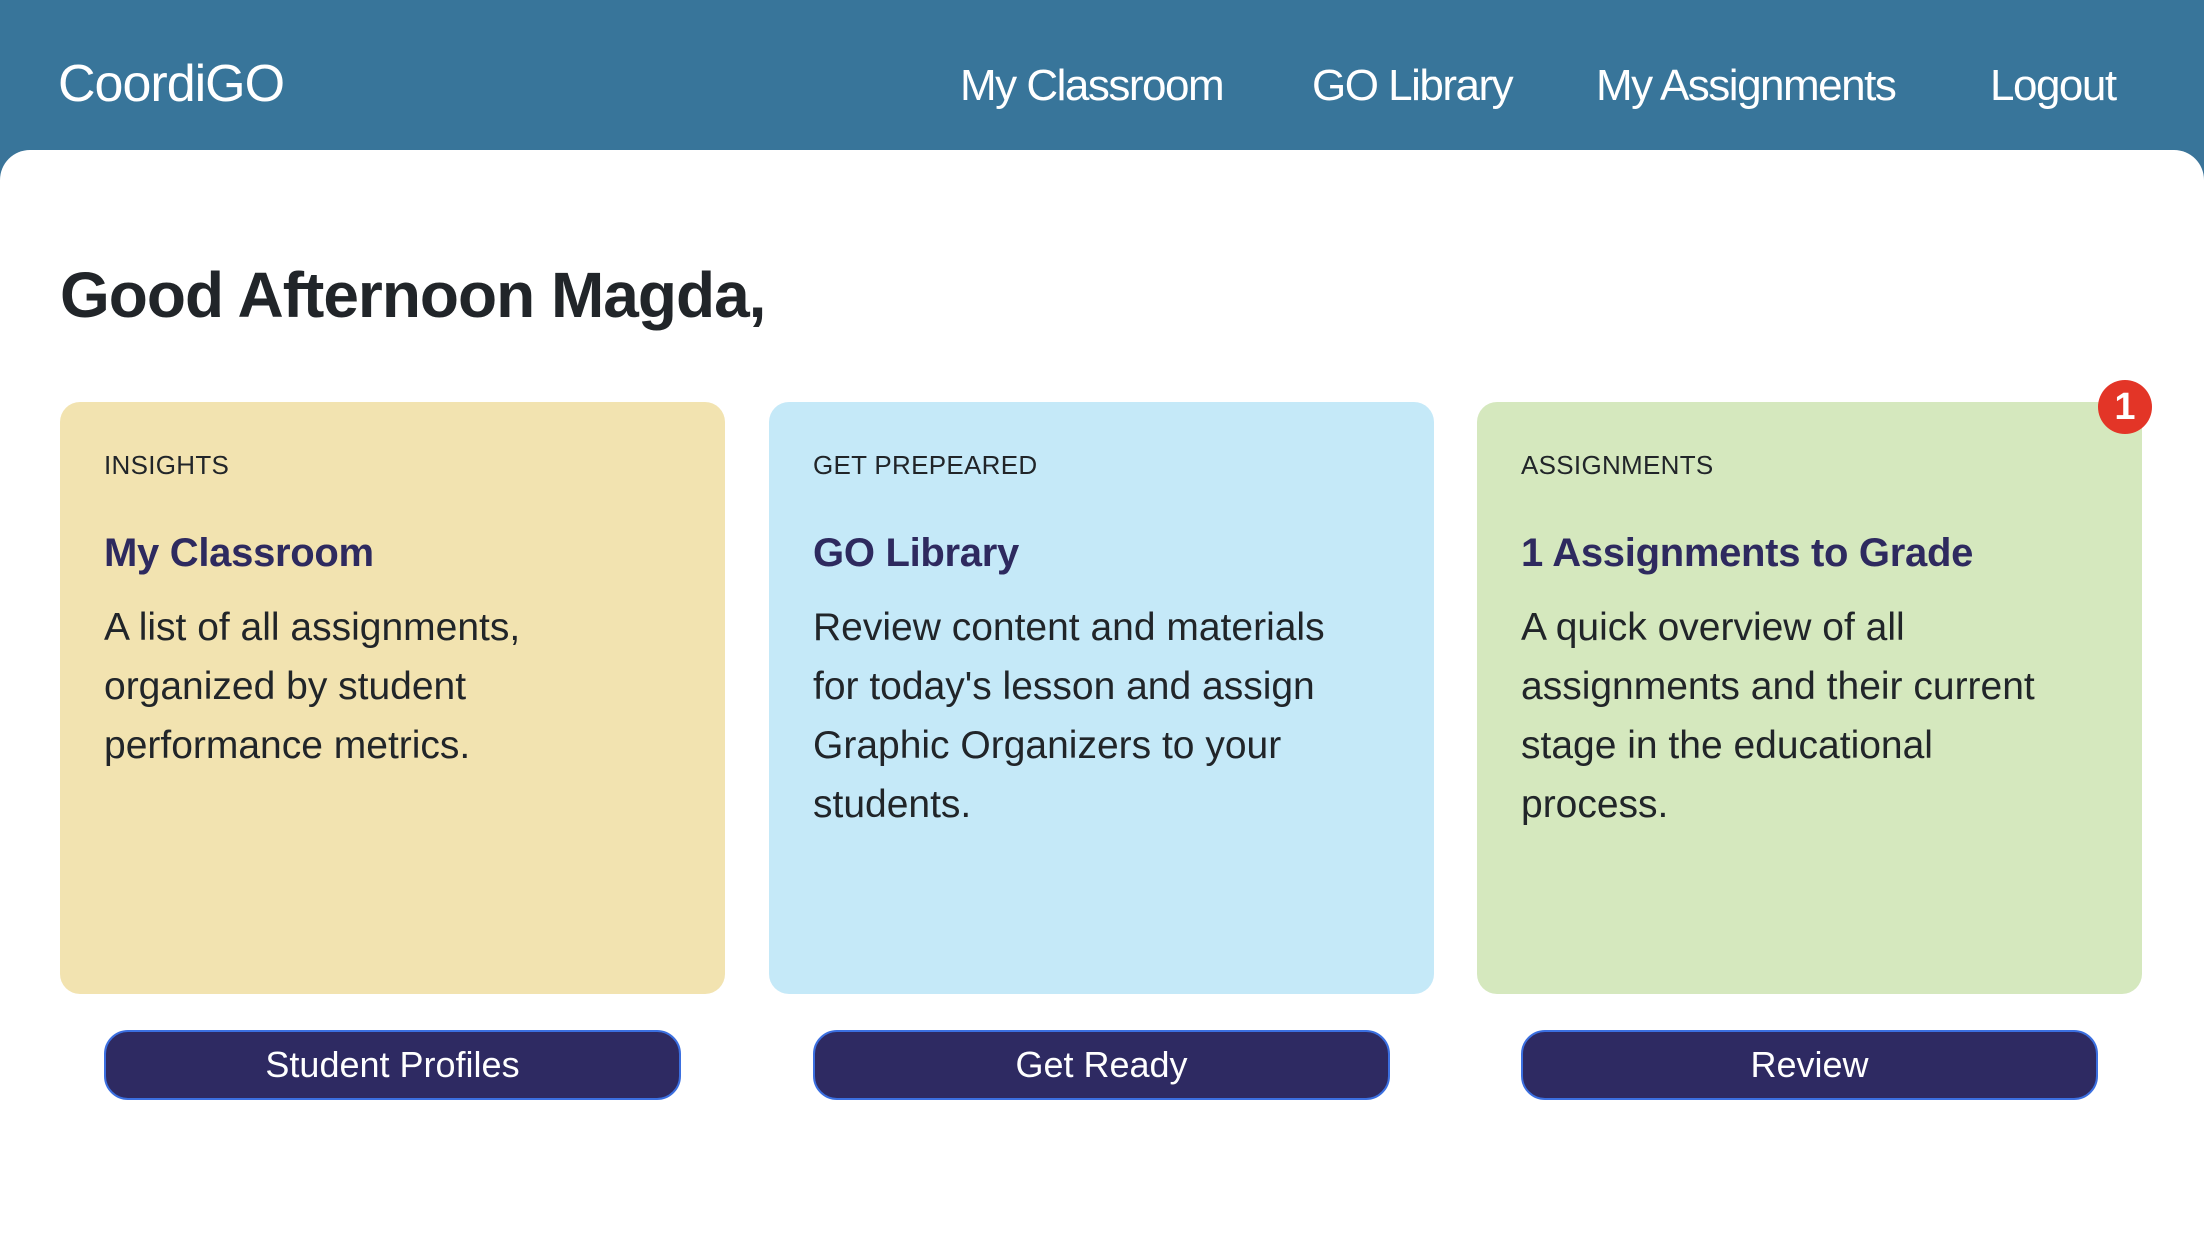 The width and height of the screenshot is (2204, 1242). Describe the element at coordinates (413, 295) in the screenshot. I see `greeting-heading: Good Afternoon Magda,` at that location.